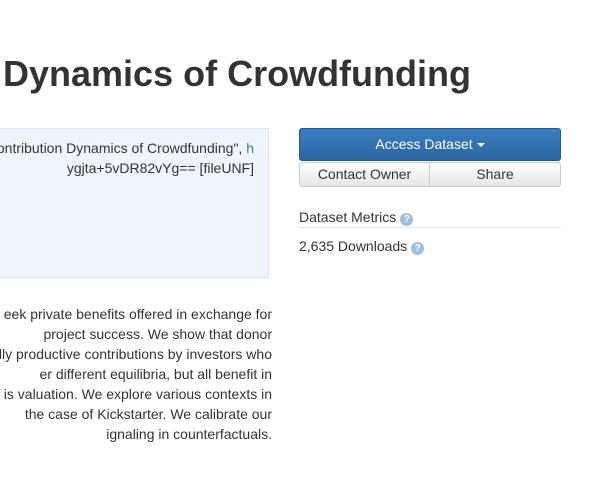 The height and width of the screenshot is (489, 600). What do you see at coordinates (250, 148) in the screenshot?
I see `citation-link: h` at bounding box center [250, 148].